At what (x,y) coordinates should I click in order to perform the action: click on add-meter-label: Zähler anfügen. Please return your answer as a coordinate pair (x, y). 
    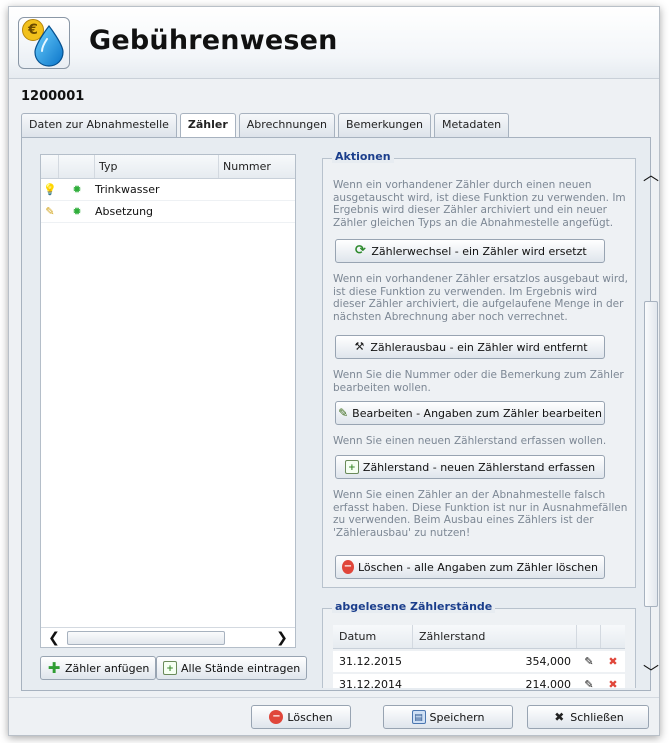
    Looking at the image, I should click on (107, 668).